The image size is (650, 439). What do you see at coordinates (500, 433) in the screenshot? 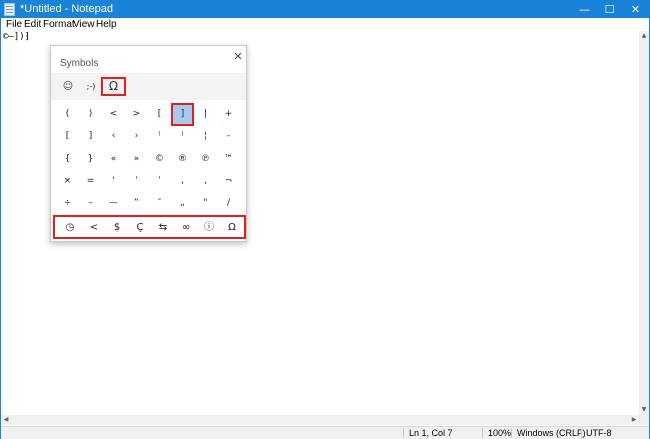
I see `zoom-level: 100%` at bounding box center [500, 433].